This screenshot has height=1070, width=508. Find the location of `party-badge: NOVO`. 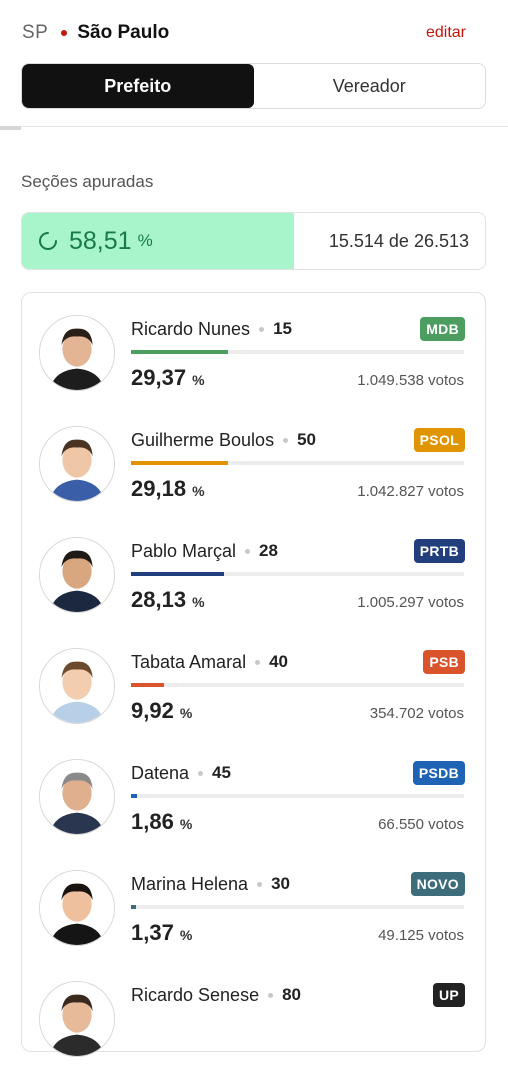

party-badge: NOVO is located at coordinates (437, 884).